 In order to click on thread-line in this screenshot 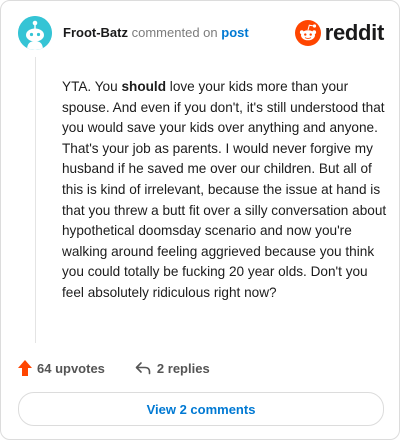, I will do `click(35, 200)`.